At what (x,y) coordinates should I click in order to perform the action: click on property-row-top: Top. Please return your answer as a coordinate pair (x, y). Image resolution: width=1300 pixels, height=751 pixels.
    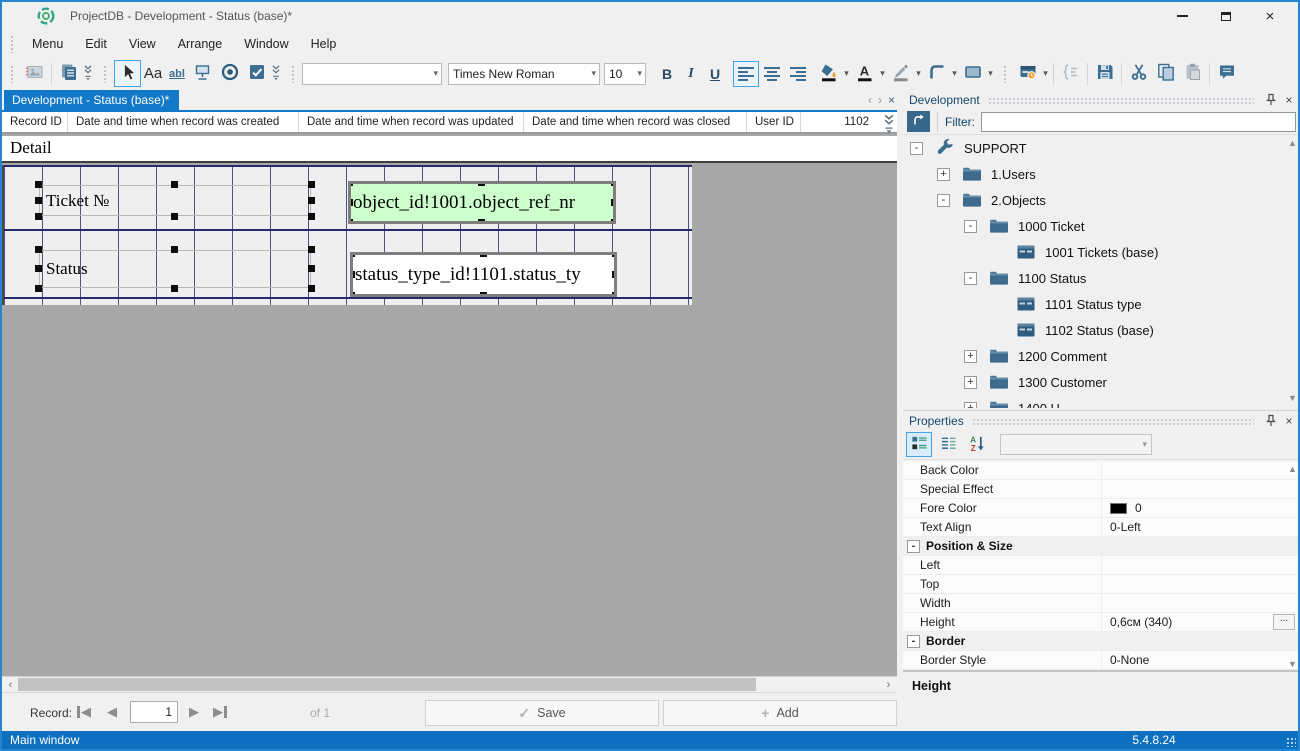
    Looking at the image, I should click on (1100, 584).